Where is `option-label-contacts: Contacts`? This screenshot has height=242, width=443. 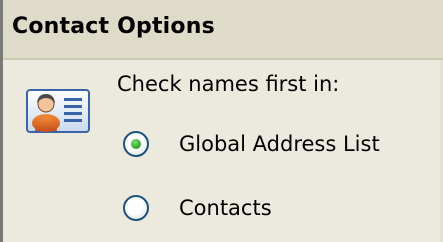 option-label-contacts: Contacts is located at coordinates (225, 208).